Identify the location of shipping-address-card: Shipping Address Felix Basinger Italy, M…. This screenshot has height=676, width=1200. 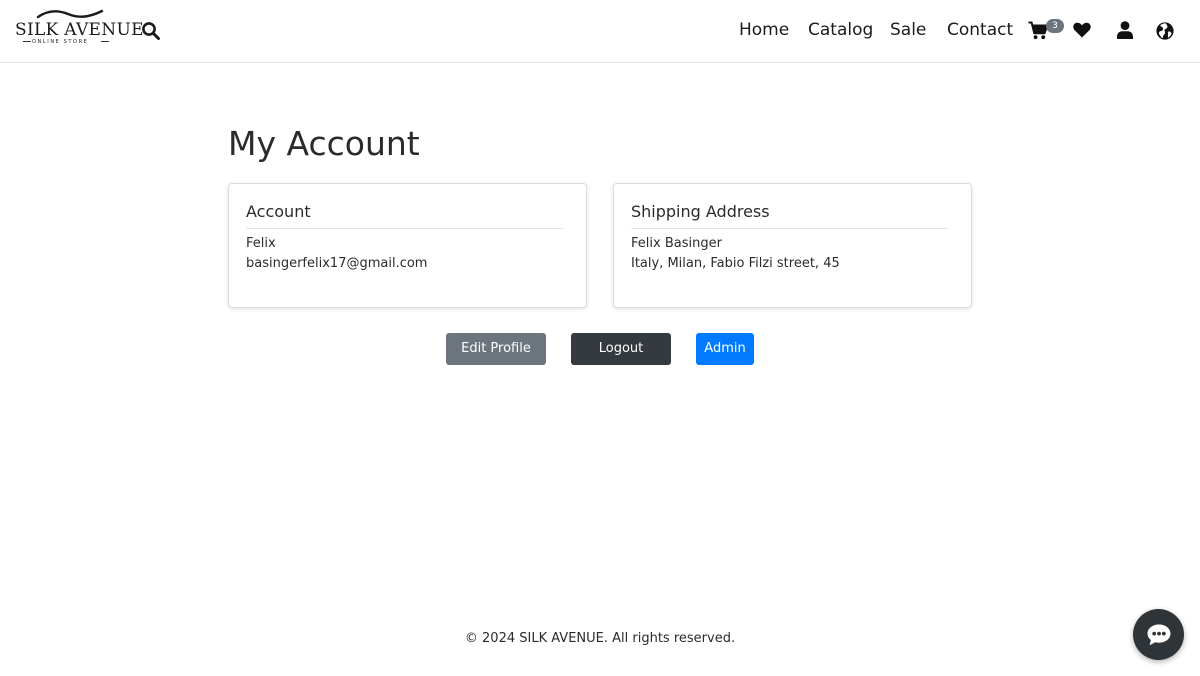
(792, 245).